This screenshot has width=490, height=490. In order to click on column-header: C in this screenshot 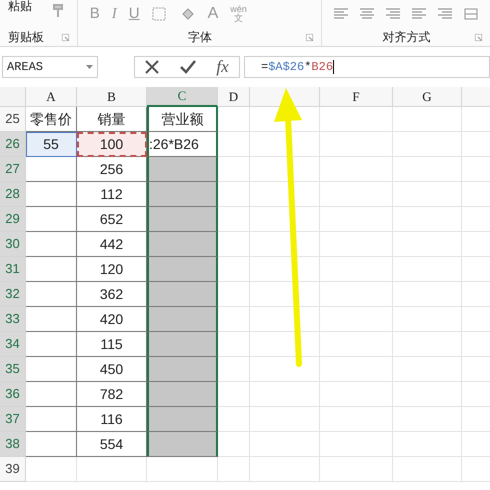, I will do `click(182, 97)`.